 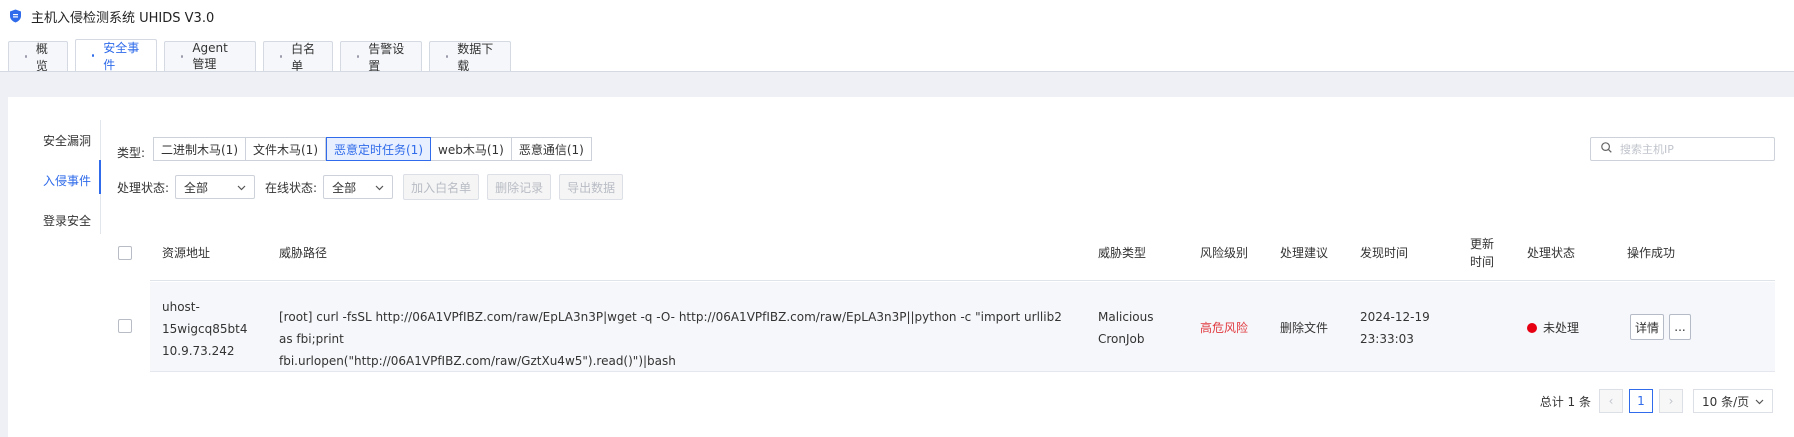 What do you see at coordinates (441, 187) in the screenshot?
I see `add-whitelist-button: 加入白名单` at bounding box center [441, 187].